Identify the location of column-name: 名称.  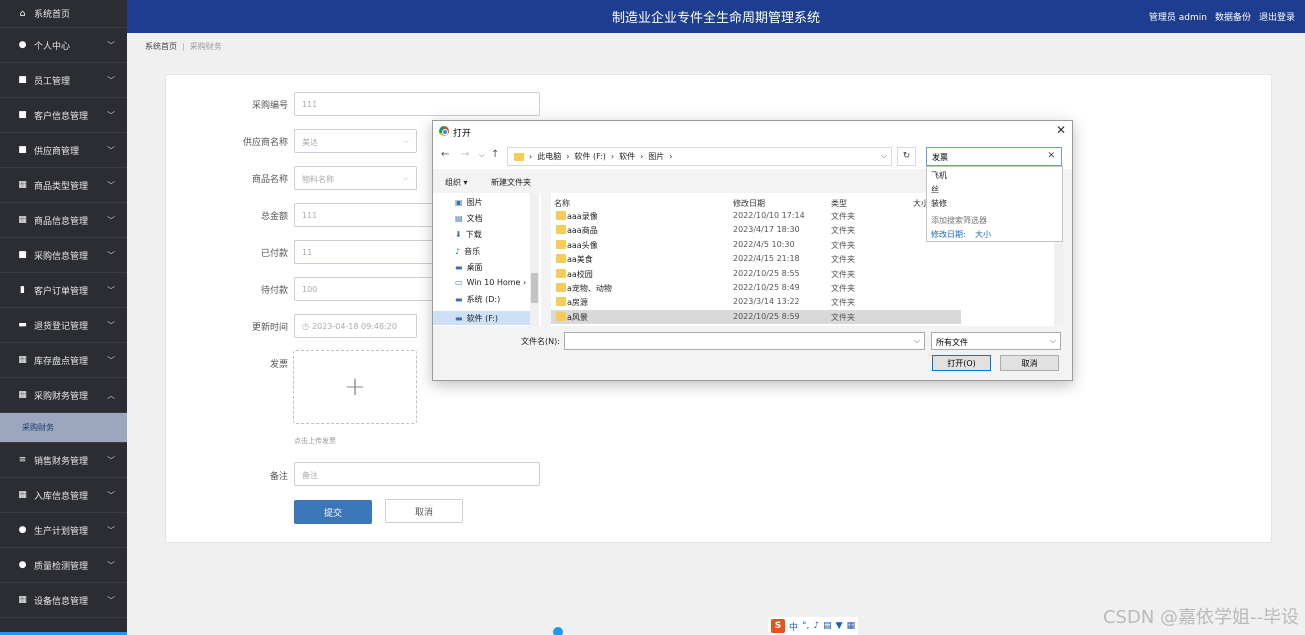
(562, 203).